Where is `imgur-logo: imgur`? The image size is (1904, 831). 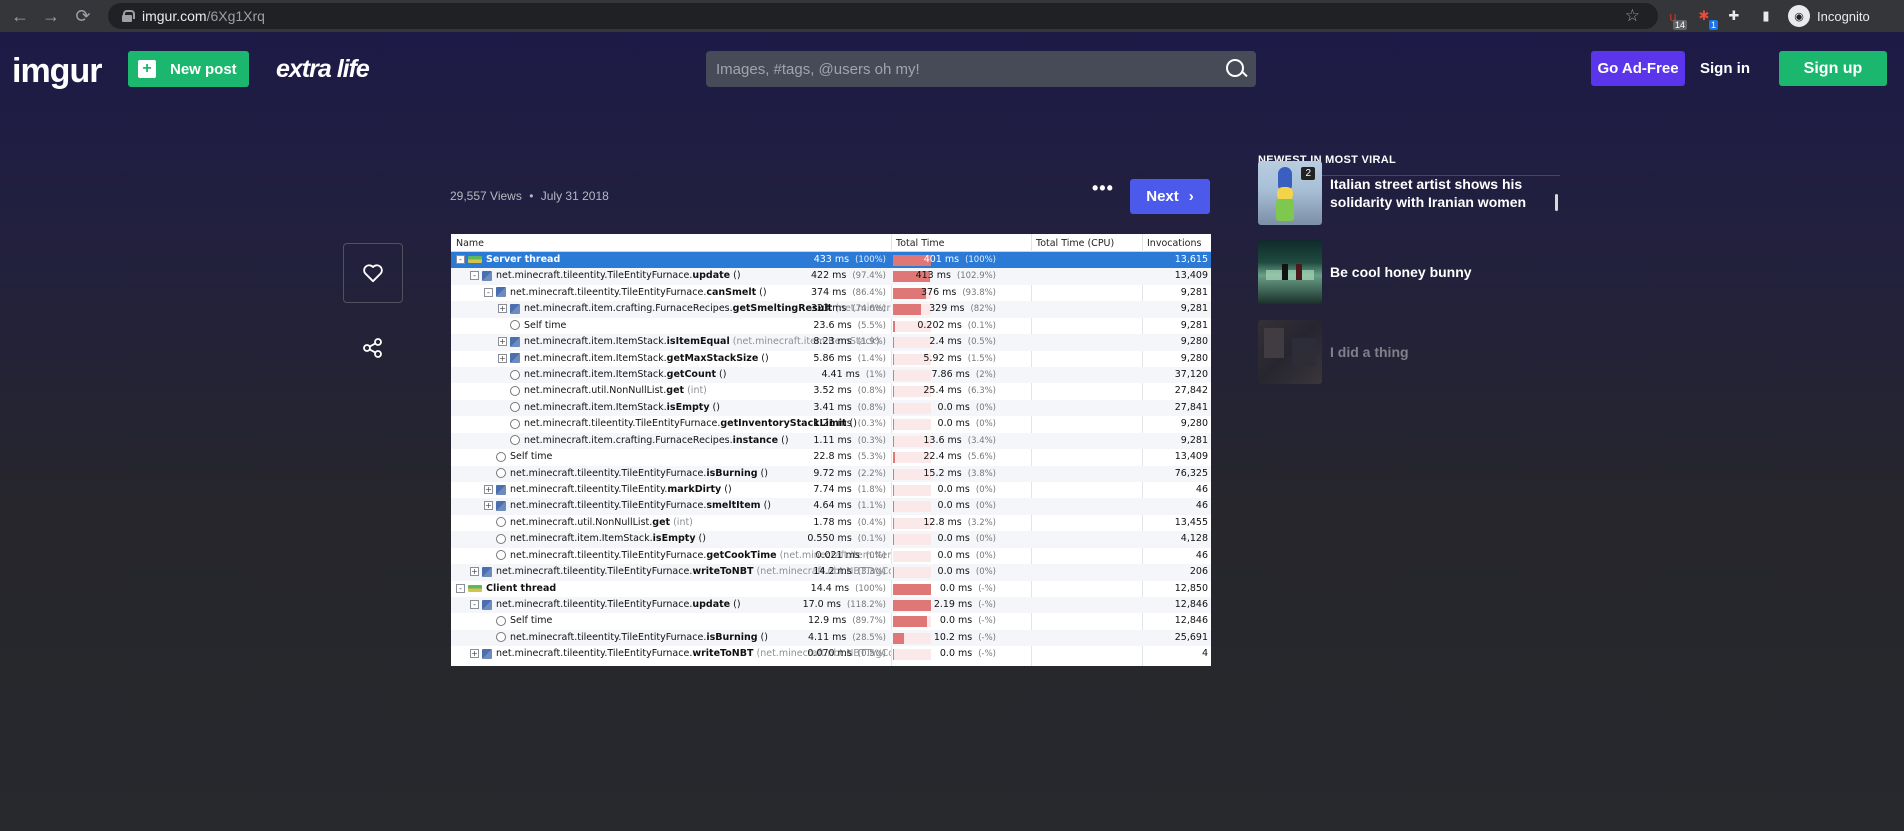
imgur-logo: imgur is located at coordinates (57, 71).